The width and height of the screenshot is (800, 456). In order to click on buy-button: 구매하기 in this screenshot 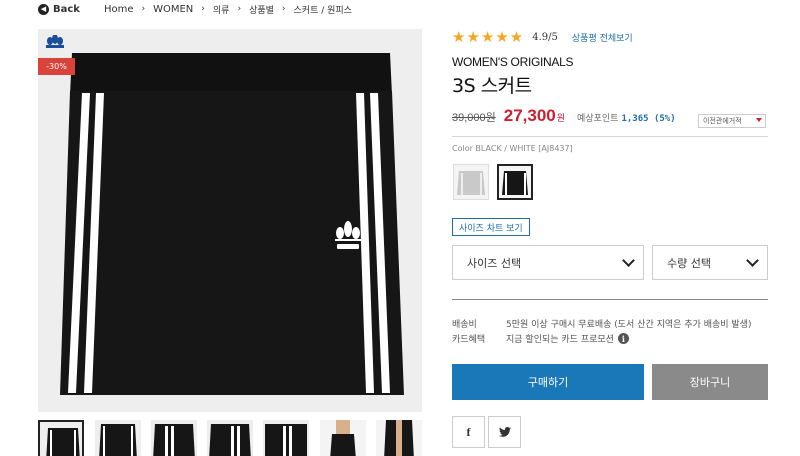, I will do `click(548, 382)`.